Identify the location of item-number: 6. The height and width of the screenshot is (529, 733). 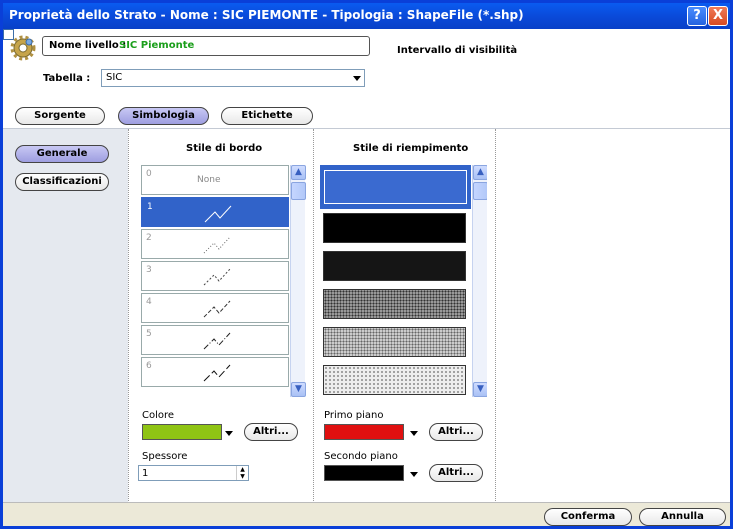
(149, 366).